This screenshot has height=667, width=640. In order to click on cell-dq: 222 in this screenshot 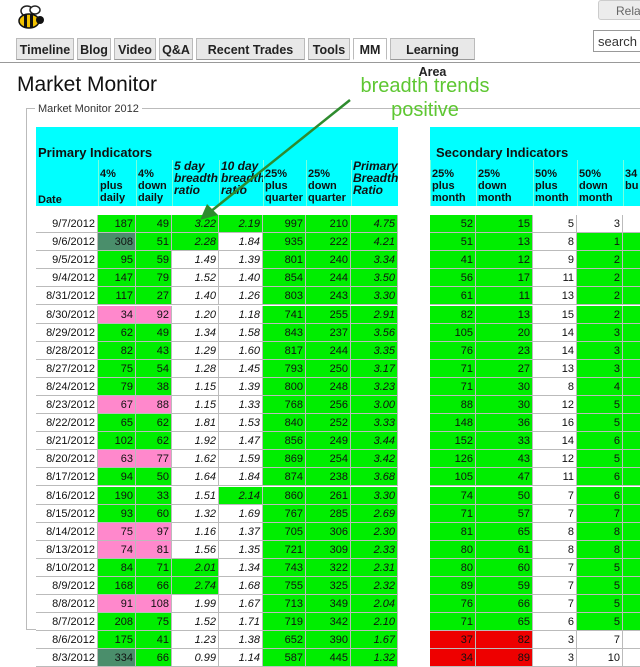, I will do `click(328, 242)`.